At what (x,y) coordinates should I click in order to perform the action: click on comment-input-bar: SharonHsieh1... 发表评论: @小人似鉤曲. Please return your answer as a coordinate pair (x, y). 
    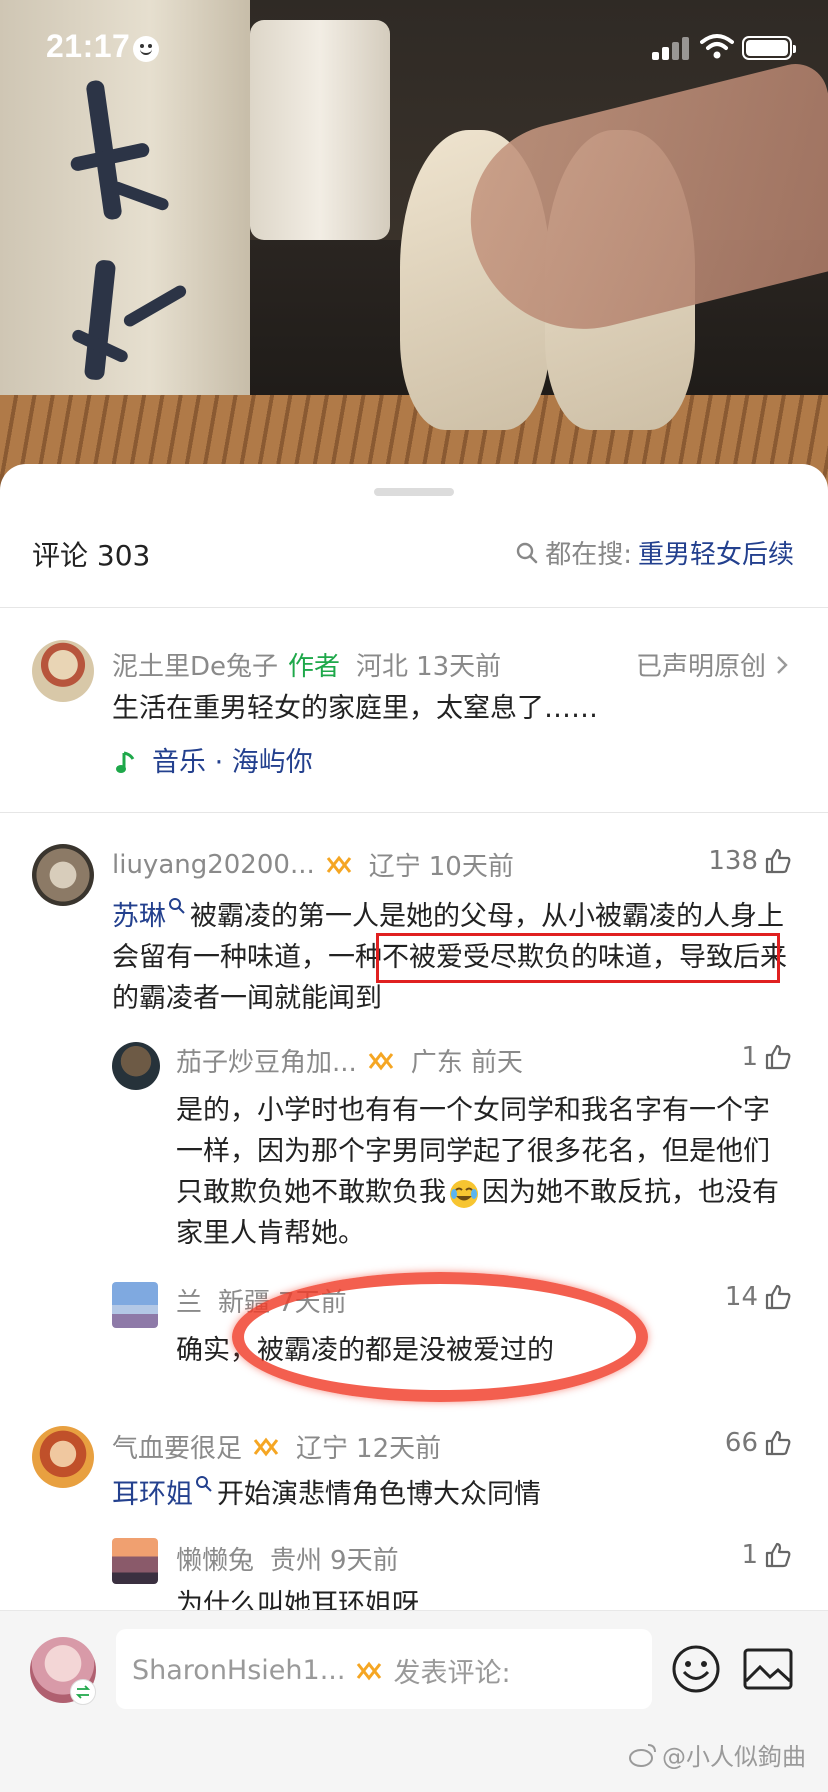
    Looking at the image, I should click on (414, 1701).